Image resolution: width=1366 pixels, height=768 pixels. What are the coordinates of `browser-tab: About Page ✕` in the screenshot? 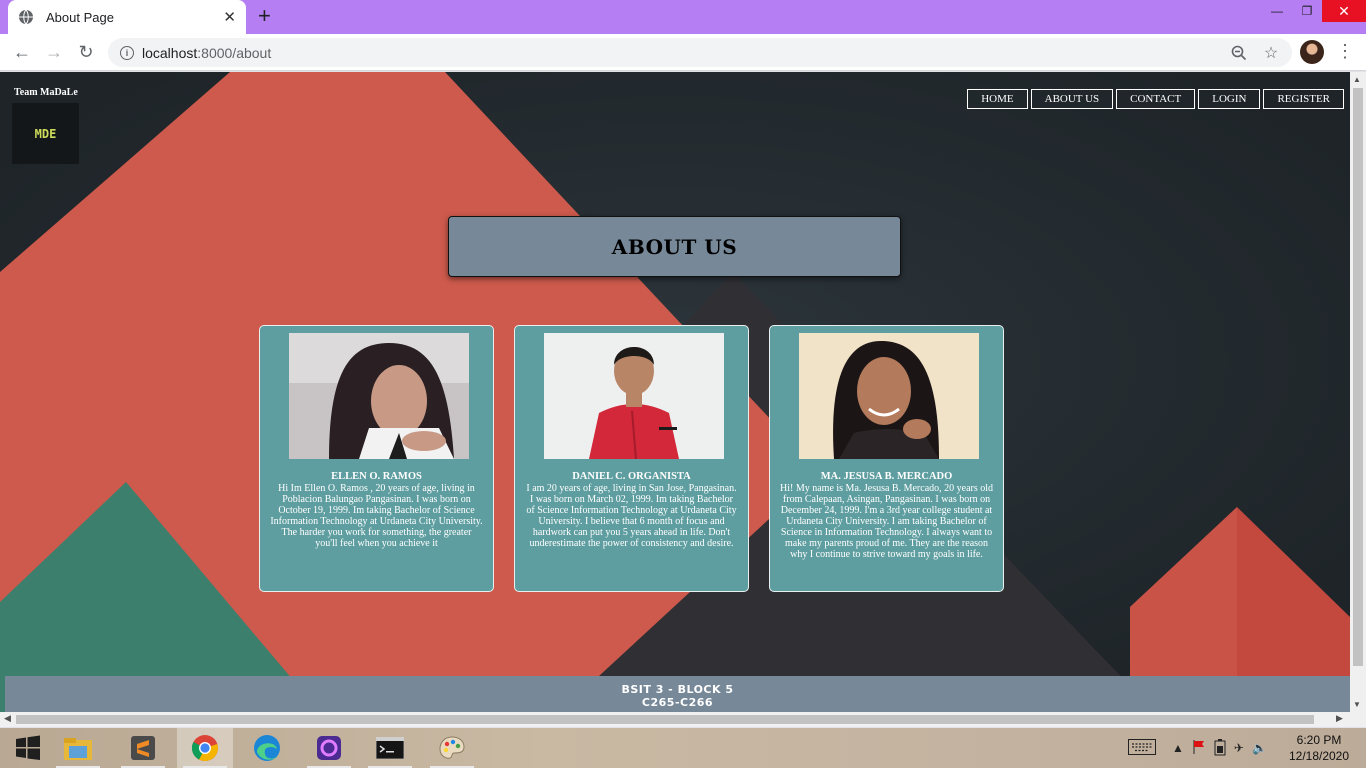 It's located at (127, 17).